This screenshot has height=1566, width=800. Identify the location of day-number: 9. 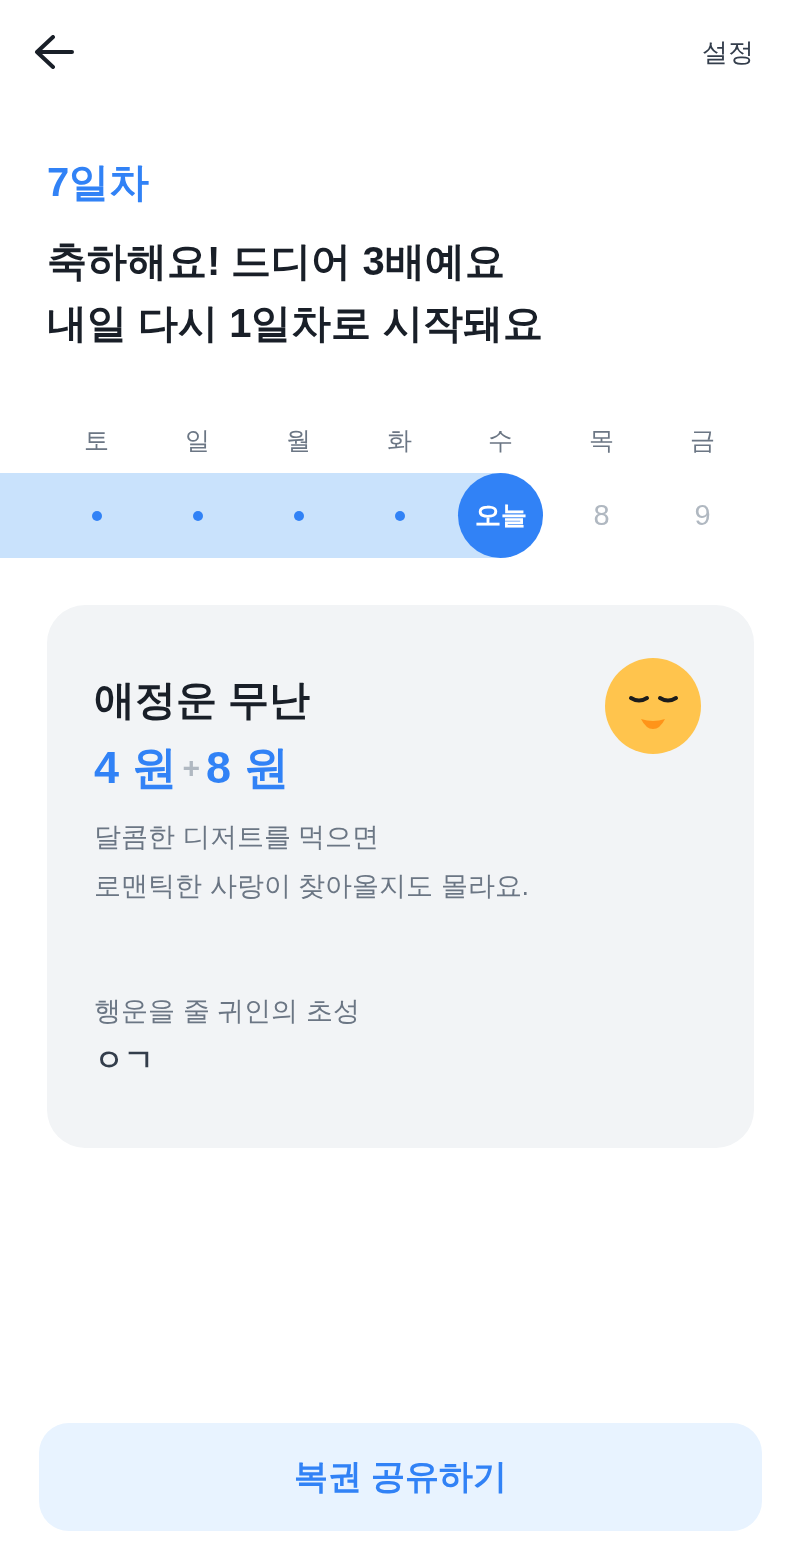
(702, 515).